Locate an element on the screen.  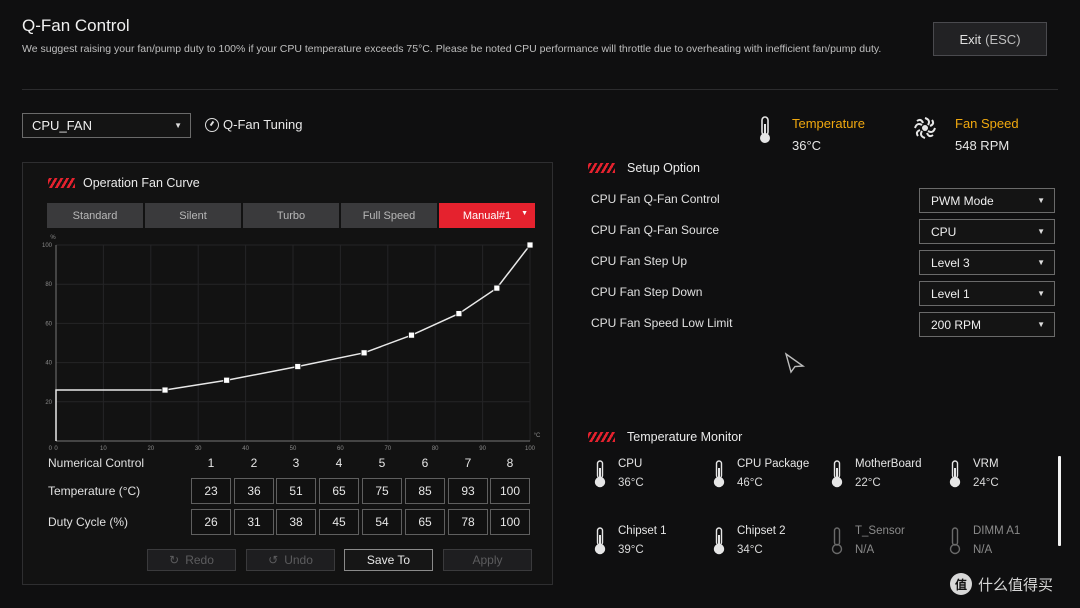
redo-button: ↻ Redo is located at coordinates (191, 560).